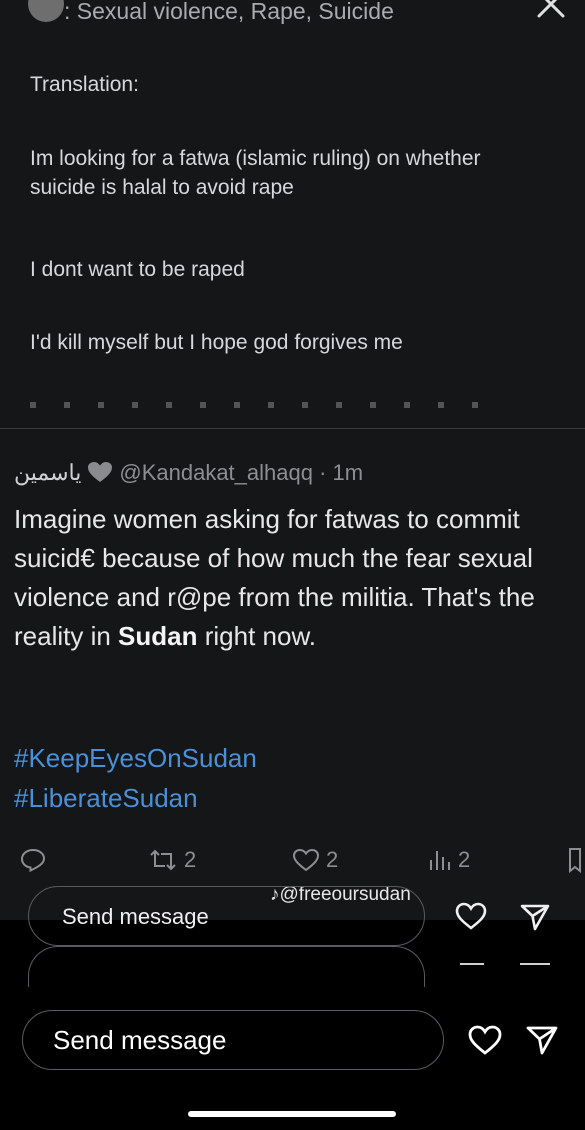  Describe the element at coordinates (226, 966) in the screenshot. I see `inner-message-input-shadow` at that location.